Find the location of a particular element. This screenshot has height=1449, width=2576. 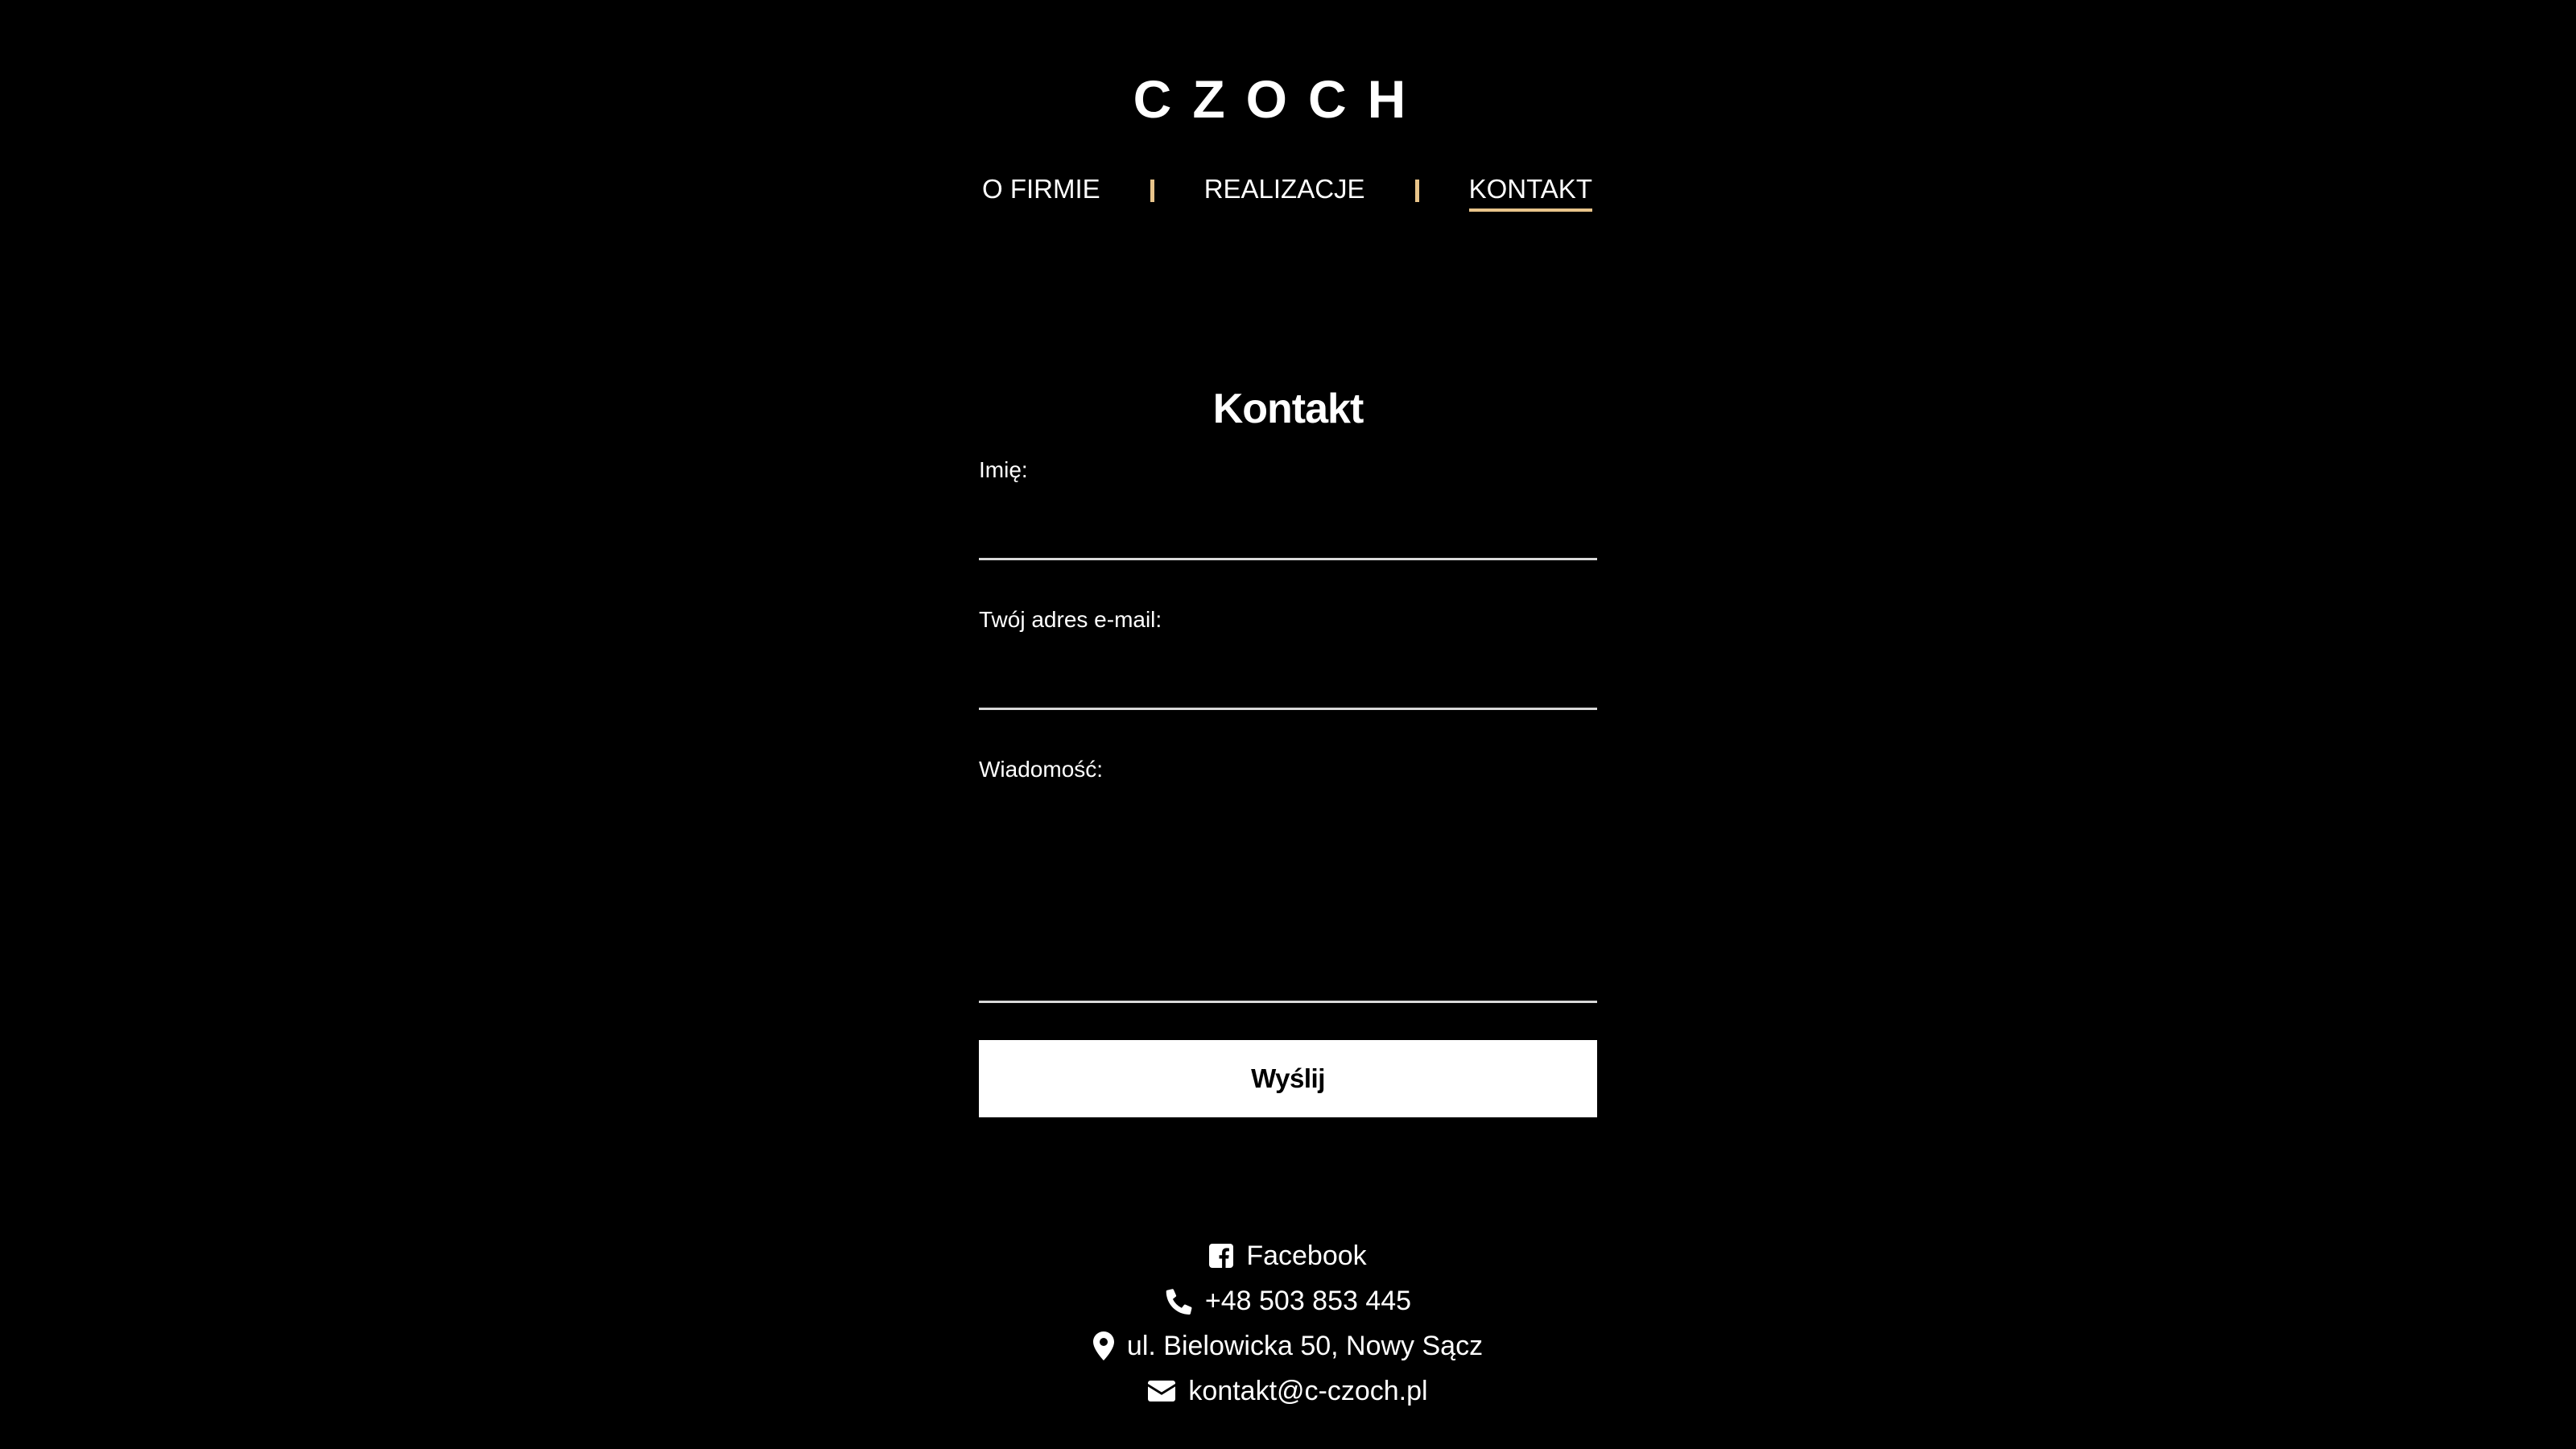

address-row: ul. Bielowicka 50, Nowy Sącz is located at coordinates (1288, 1345).